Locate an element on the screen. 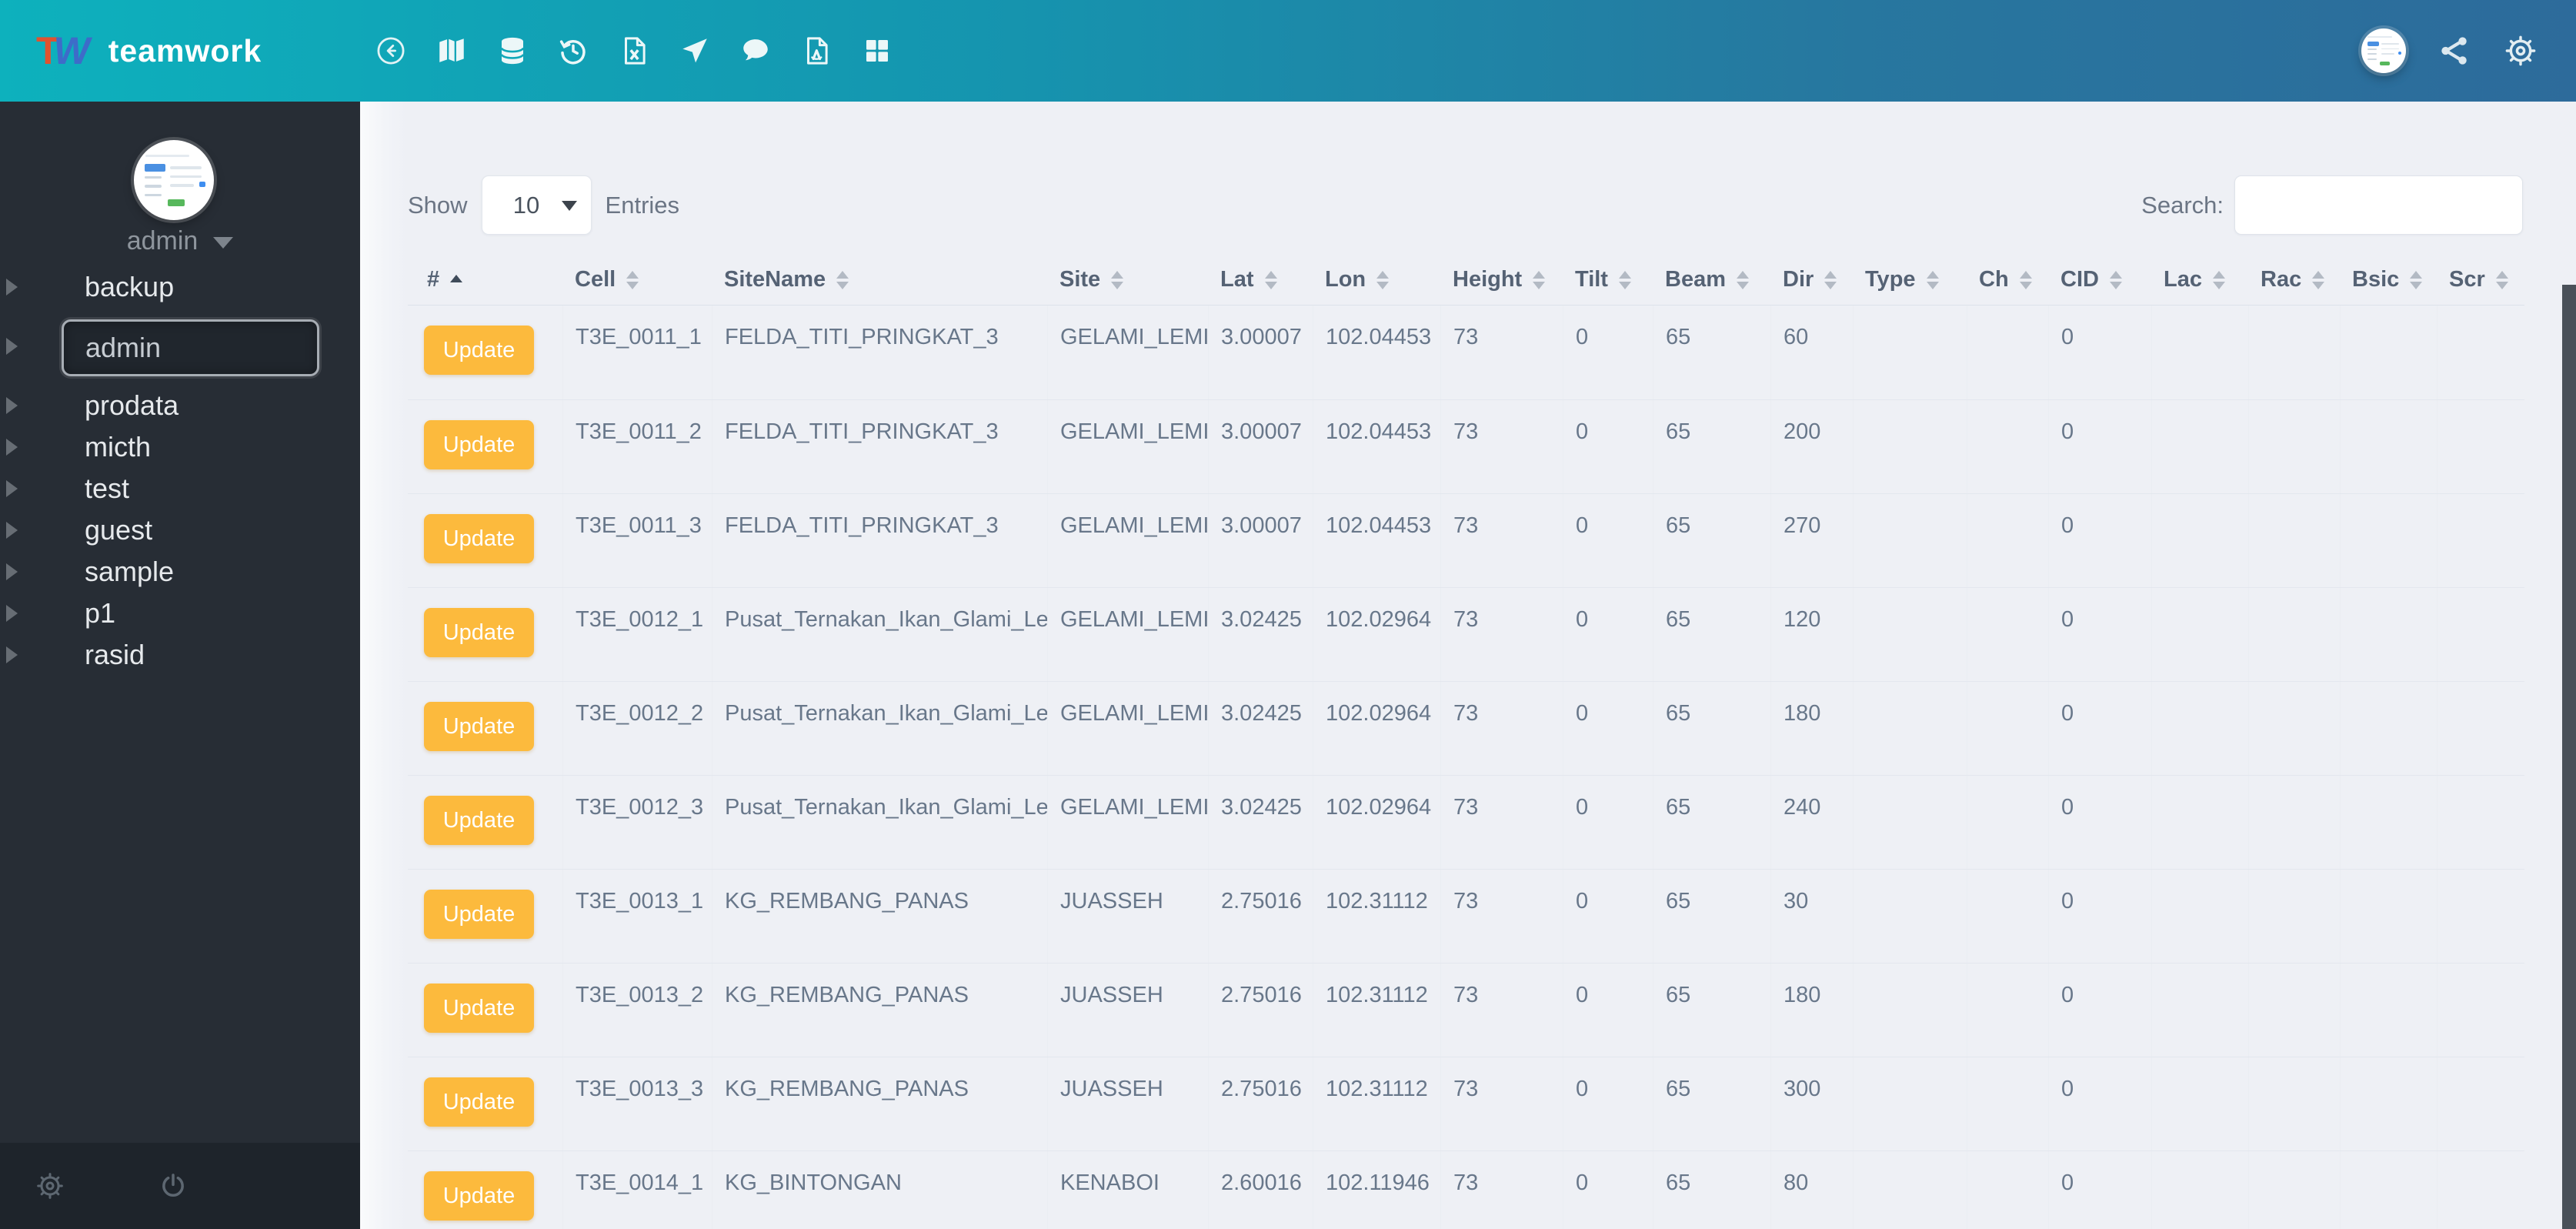 Image resolution: width=2576 pixels, height=1229 pixels. file-pdf-icon is located at coordinates (817, 51).